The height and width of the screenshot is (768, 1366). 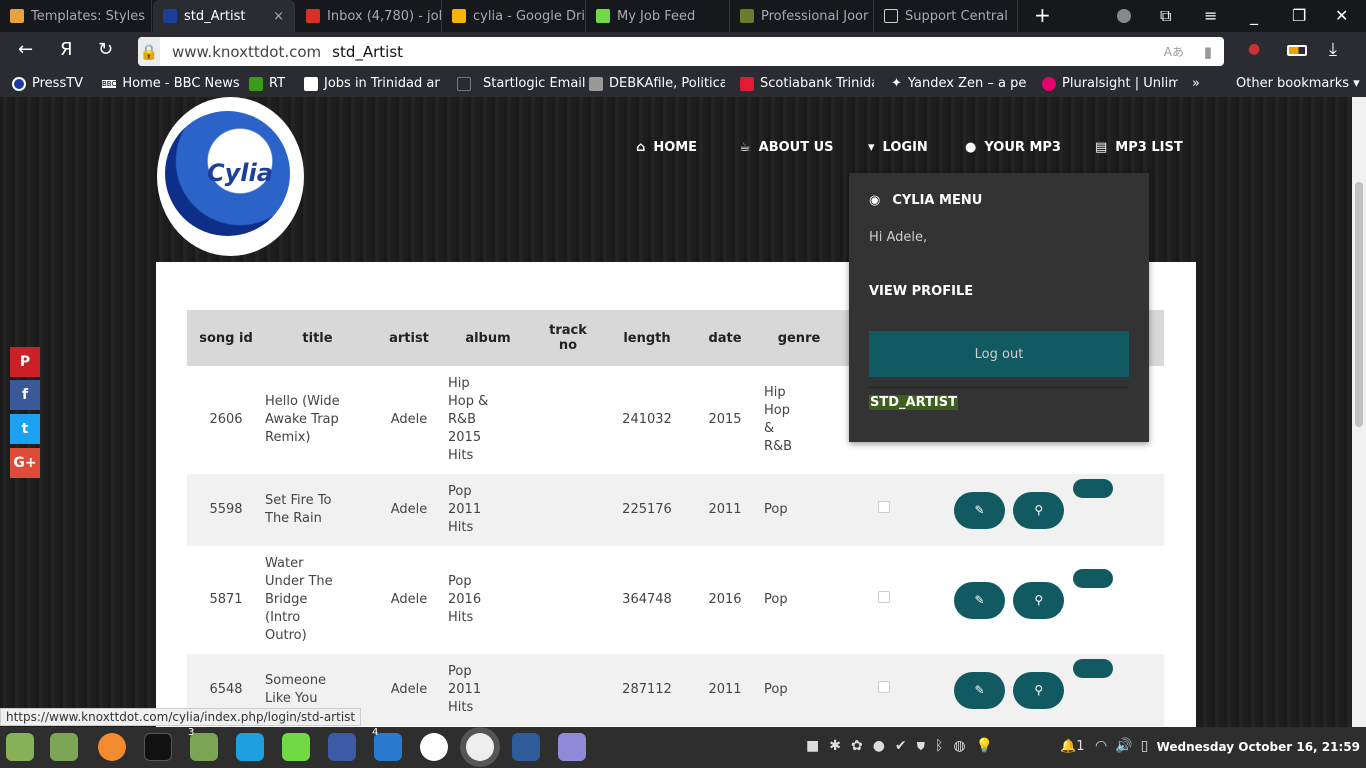 What do you see at coordinates (278, 16) in the screenshot?
I see `close-tab-icon: ×` at bounding box center [278, 16].